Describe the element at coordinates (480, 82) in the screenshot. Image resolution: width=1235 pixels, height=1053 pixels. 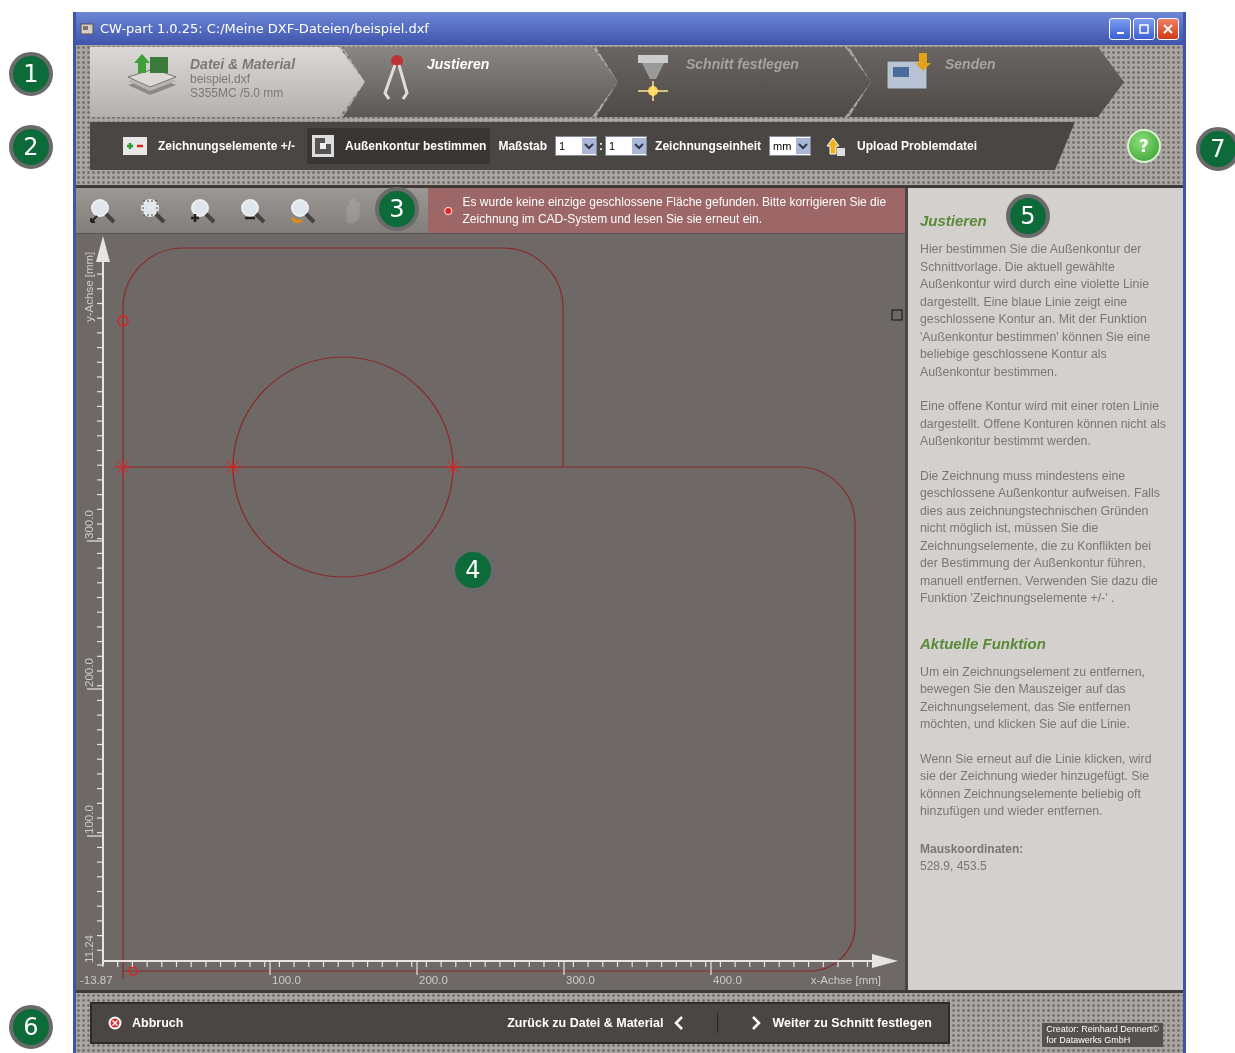
I see `wizard-step: Justieren` at that location.